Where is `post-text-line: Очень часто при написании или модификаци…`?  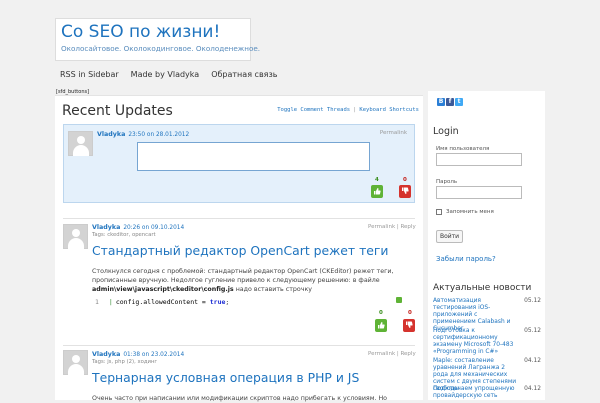 post-text-line: Очень часто при написании или модификаци… is located at coordinates (240, 398).